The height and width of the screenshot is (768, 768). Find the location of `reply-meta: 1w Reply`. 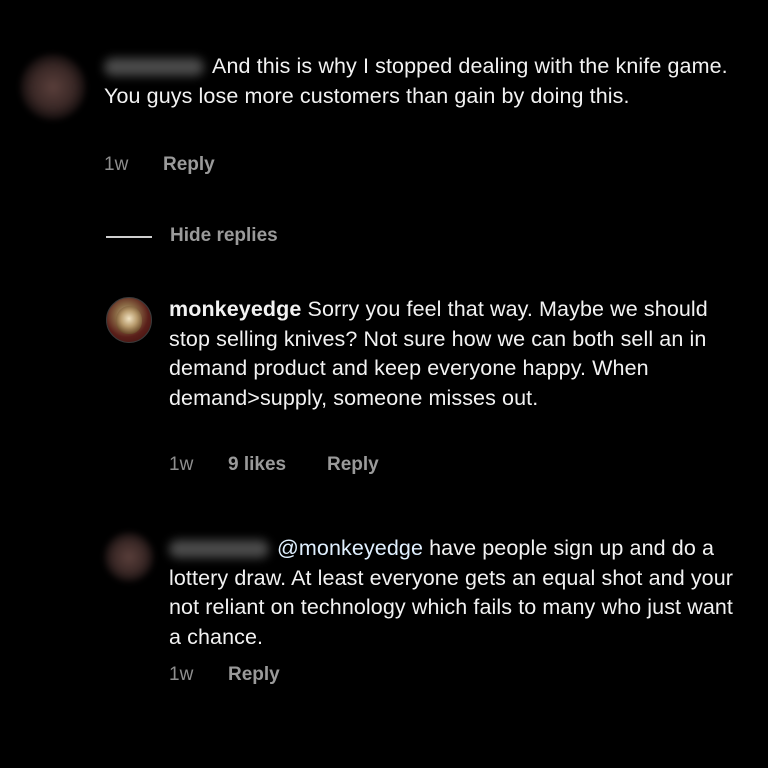

reply-meta: 1w Reply is located at coordinates (369, 676).